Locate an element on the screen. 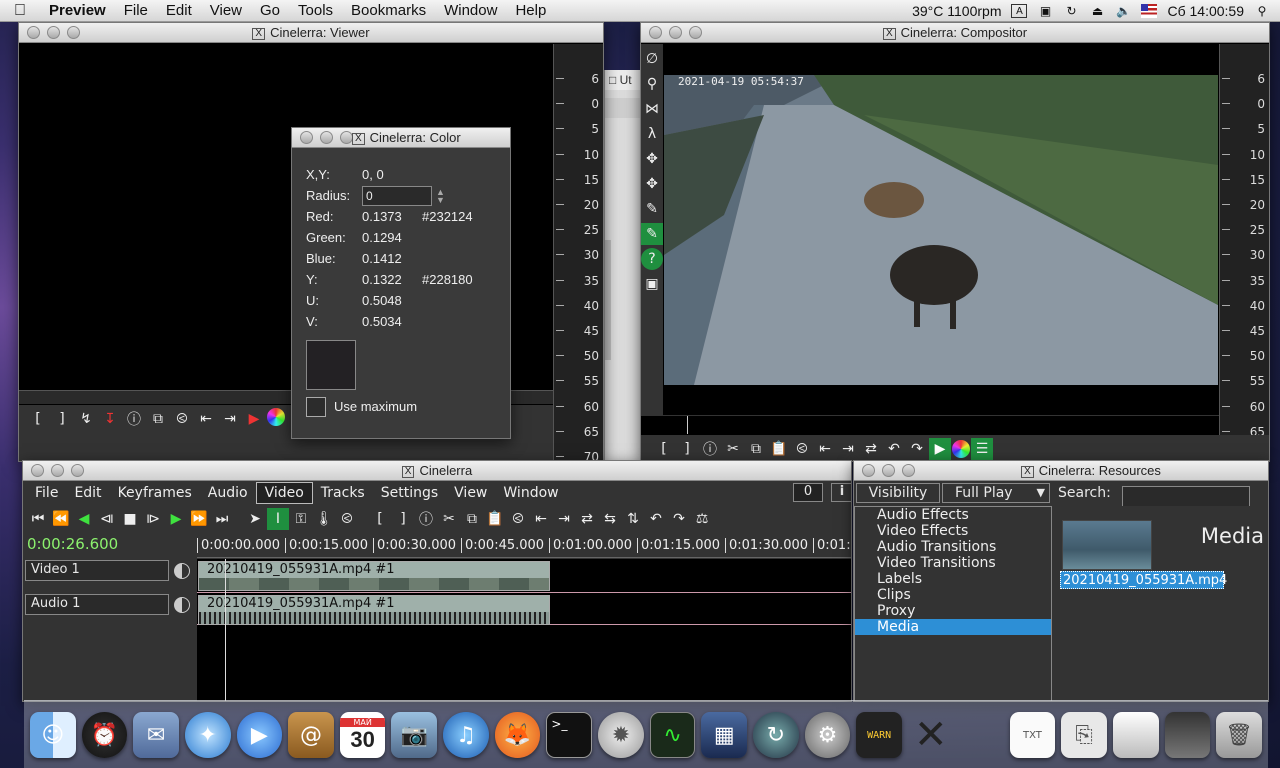 This screenshot has width=1280, height=768. flag-us-icon is located at coordinates (1149, 10).